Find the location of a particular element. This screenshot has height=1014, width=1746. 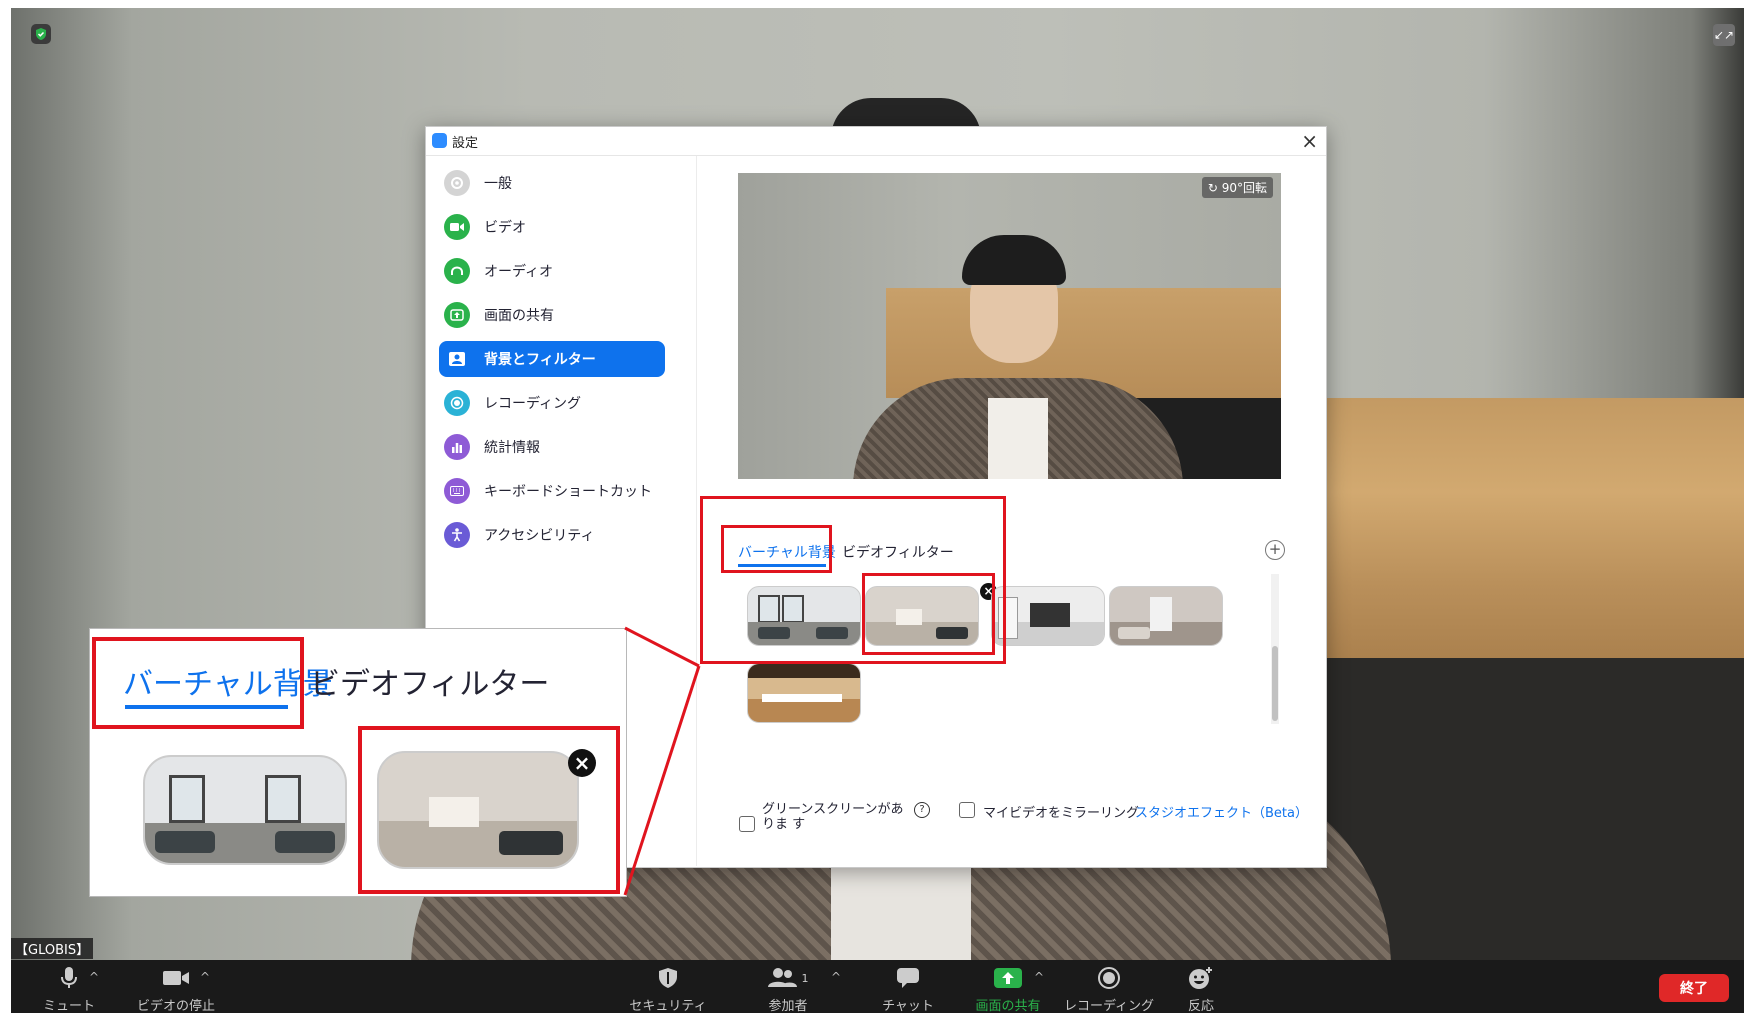

highlight-frame-thumbnail is located at coordinates (928, 614).